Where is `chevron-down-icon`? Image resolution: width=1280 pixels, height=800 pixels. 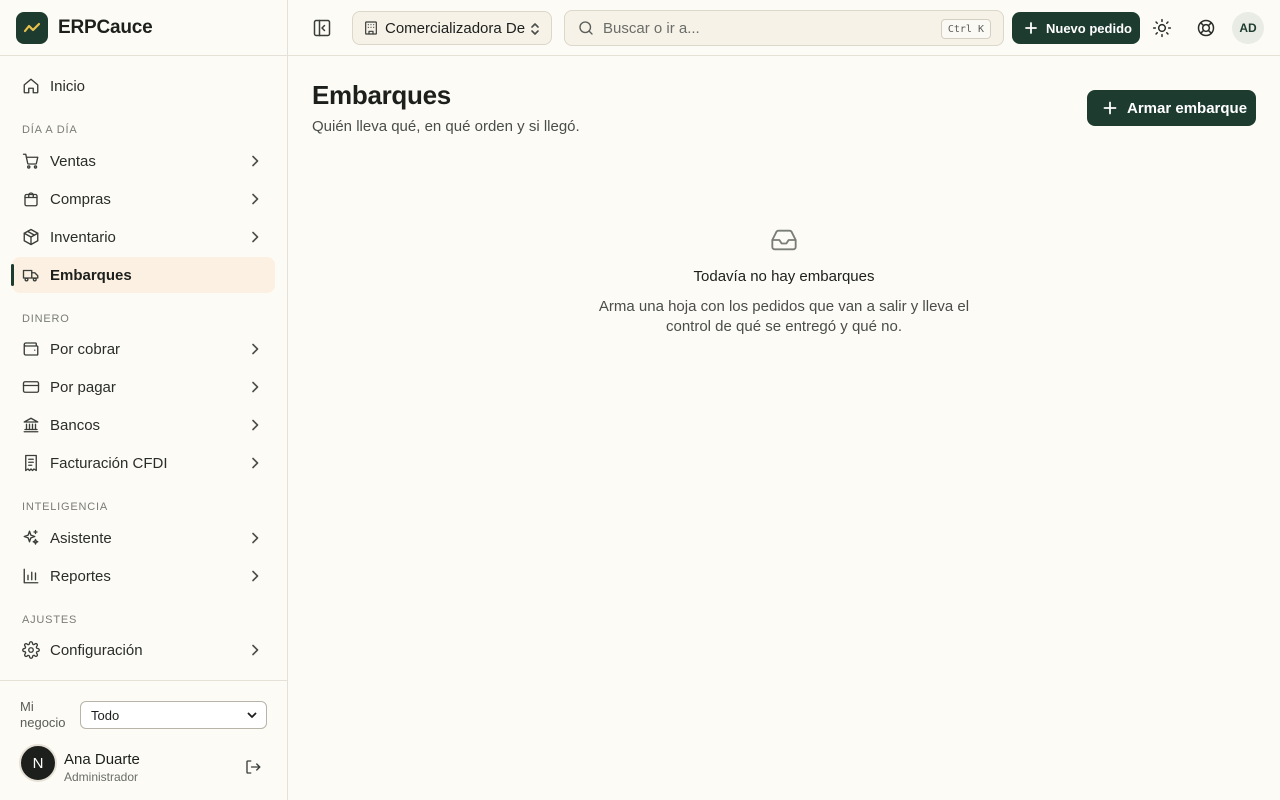
chevron-down-icon is located at coordinates (252, 715).